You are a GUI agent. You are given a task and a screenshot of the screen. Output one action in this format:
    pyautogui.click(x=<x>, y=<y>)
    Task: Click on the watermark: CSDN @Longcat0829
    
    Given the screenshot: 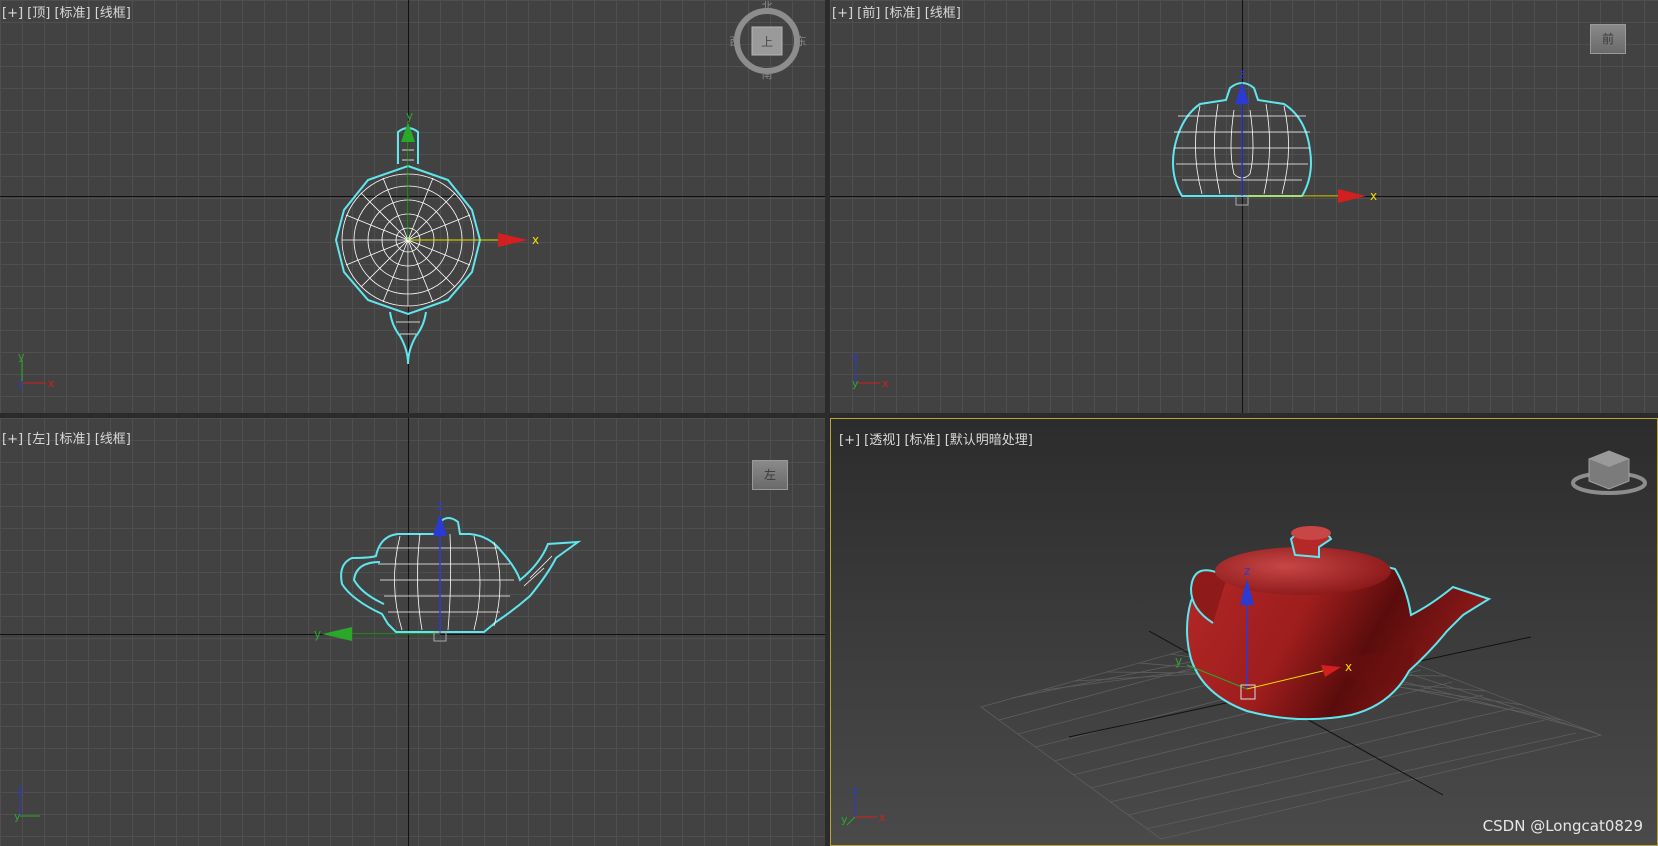 What is the action you would take?
    pyautogui.click(x=1562, y=826)
    